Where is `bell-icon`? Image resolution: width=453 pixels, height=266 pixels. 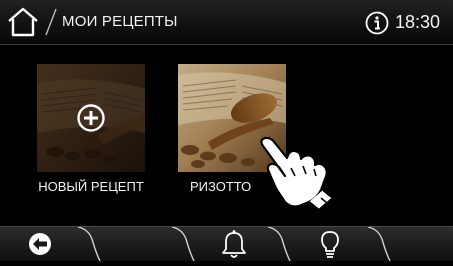 bell-icon is located at coordinates (234, 244).